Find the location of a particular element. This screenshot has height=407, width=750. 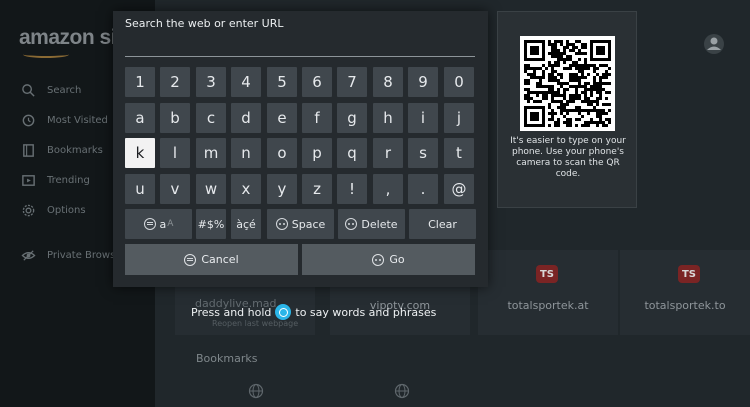

tile-subtitle: Reopen last webpage is located at coordinates (255, 323).